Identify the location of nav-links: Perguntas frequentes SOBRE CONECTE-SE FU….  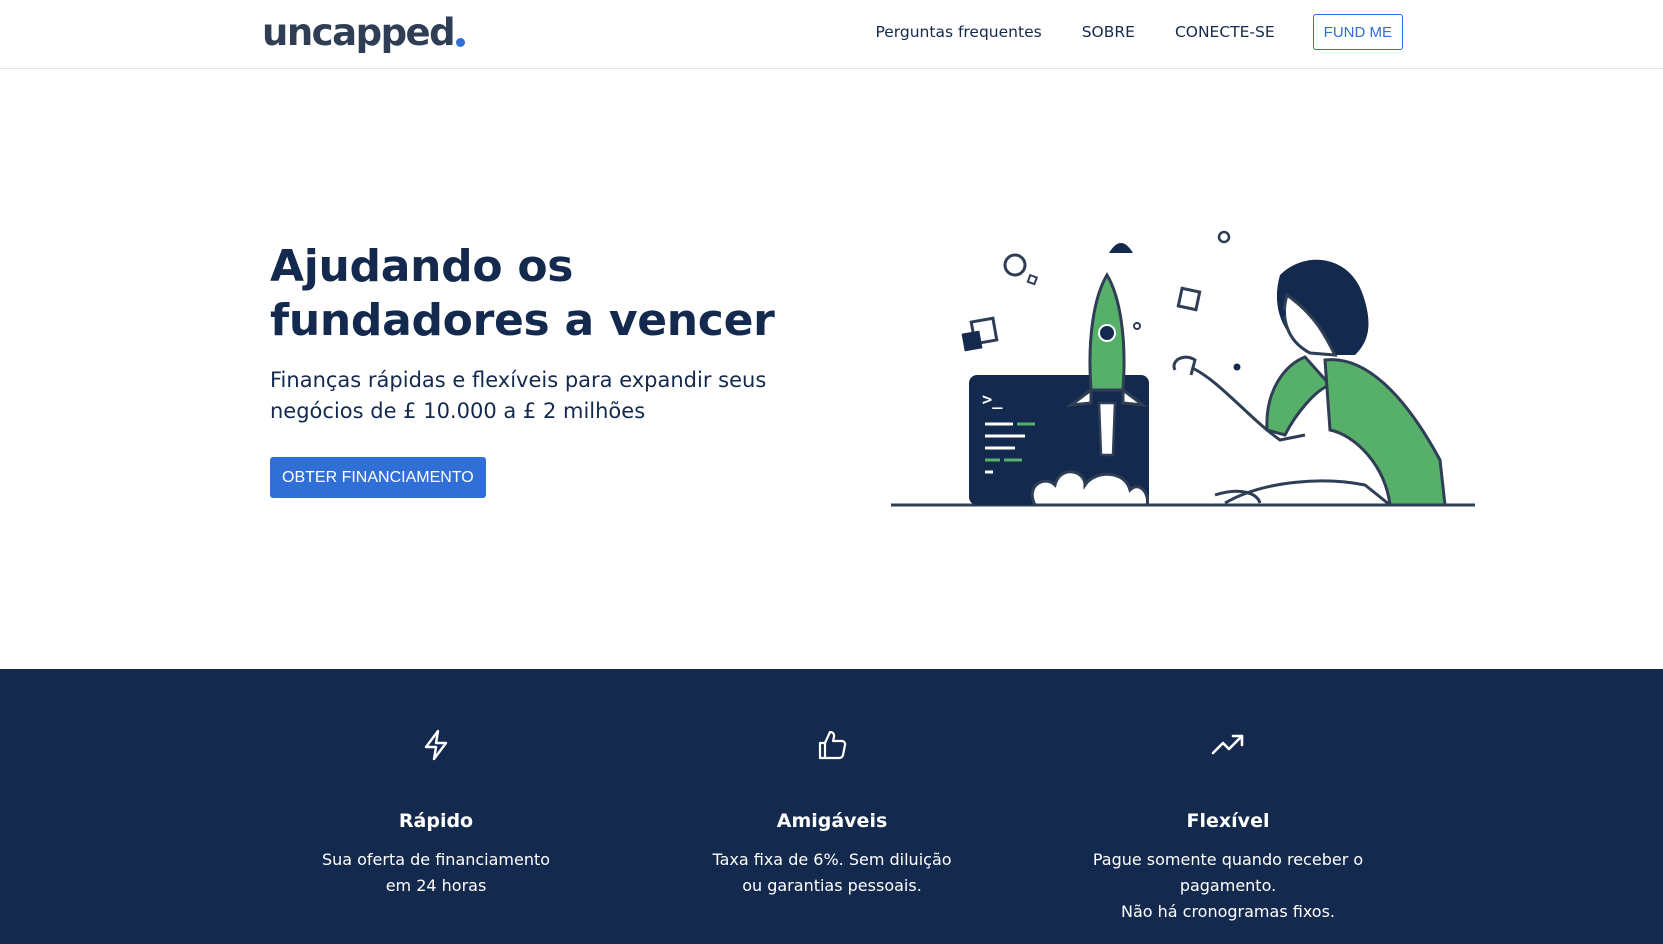
(1139, 32).